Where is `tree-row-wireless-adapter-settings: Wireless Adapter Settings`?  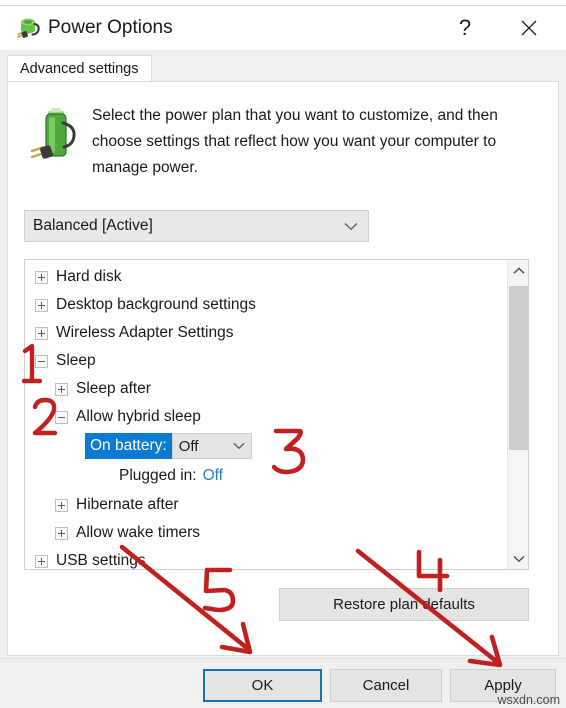 tree-row-wireless-adapter-settings: Wireless Adapter Settings is located at coordinates (265, 333).